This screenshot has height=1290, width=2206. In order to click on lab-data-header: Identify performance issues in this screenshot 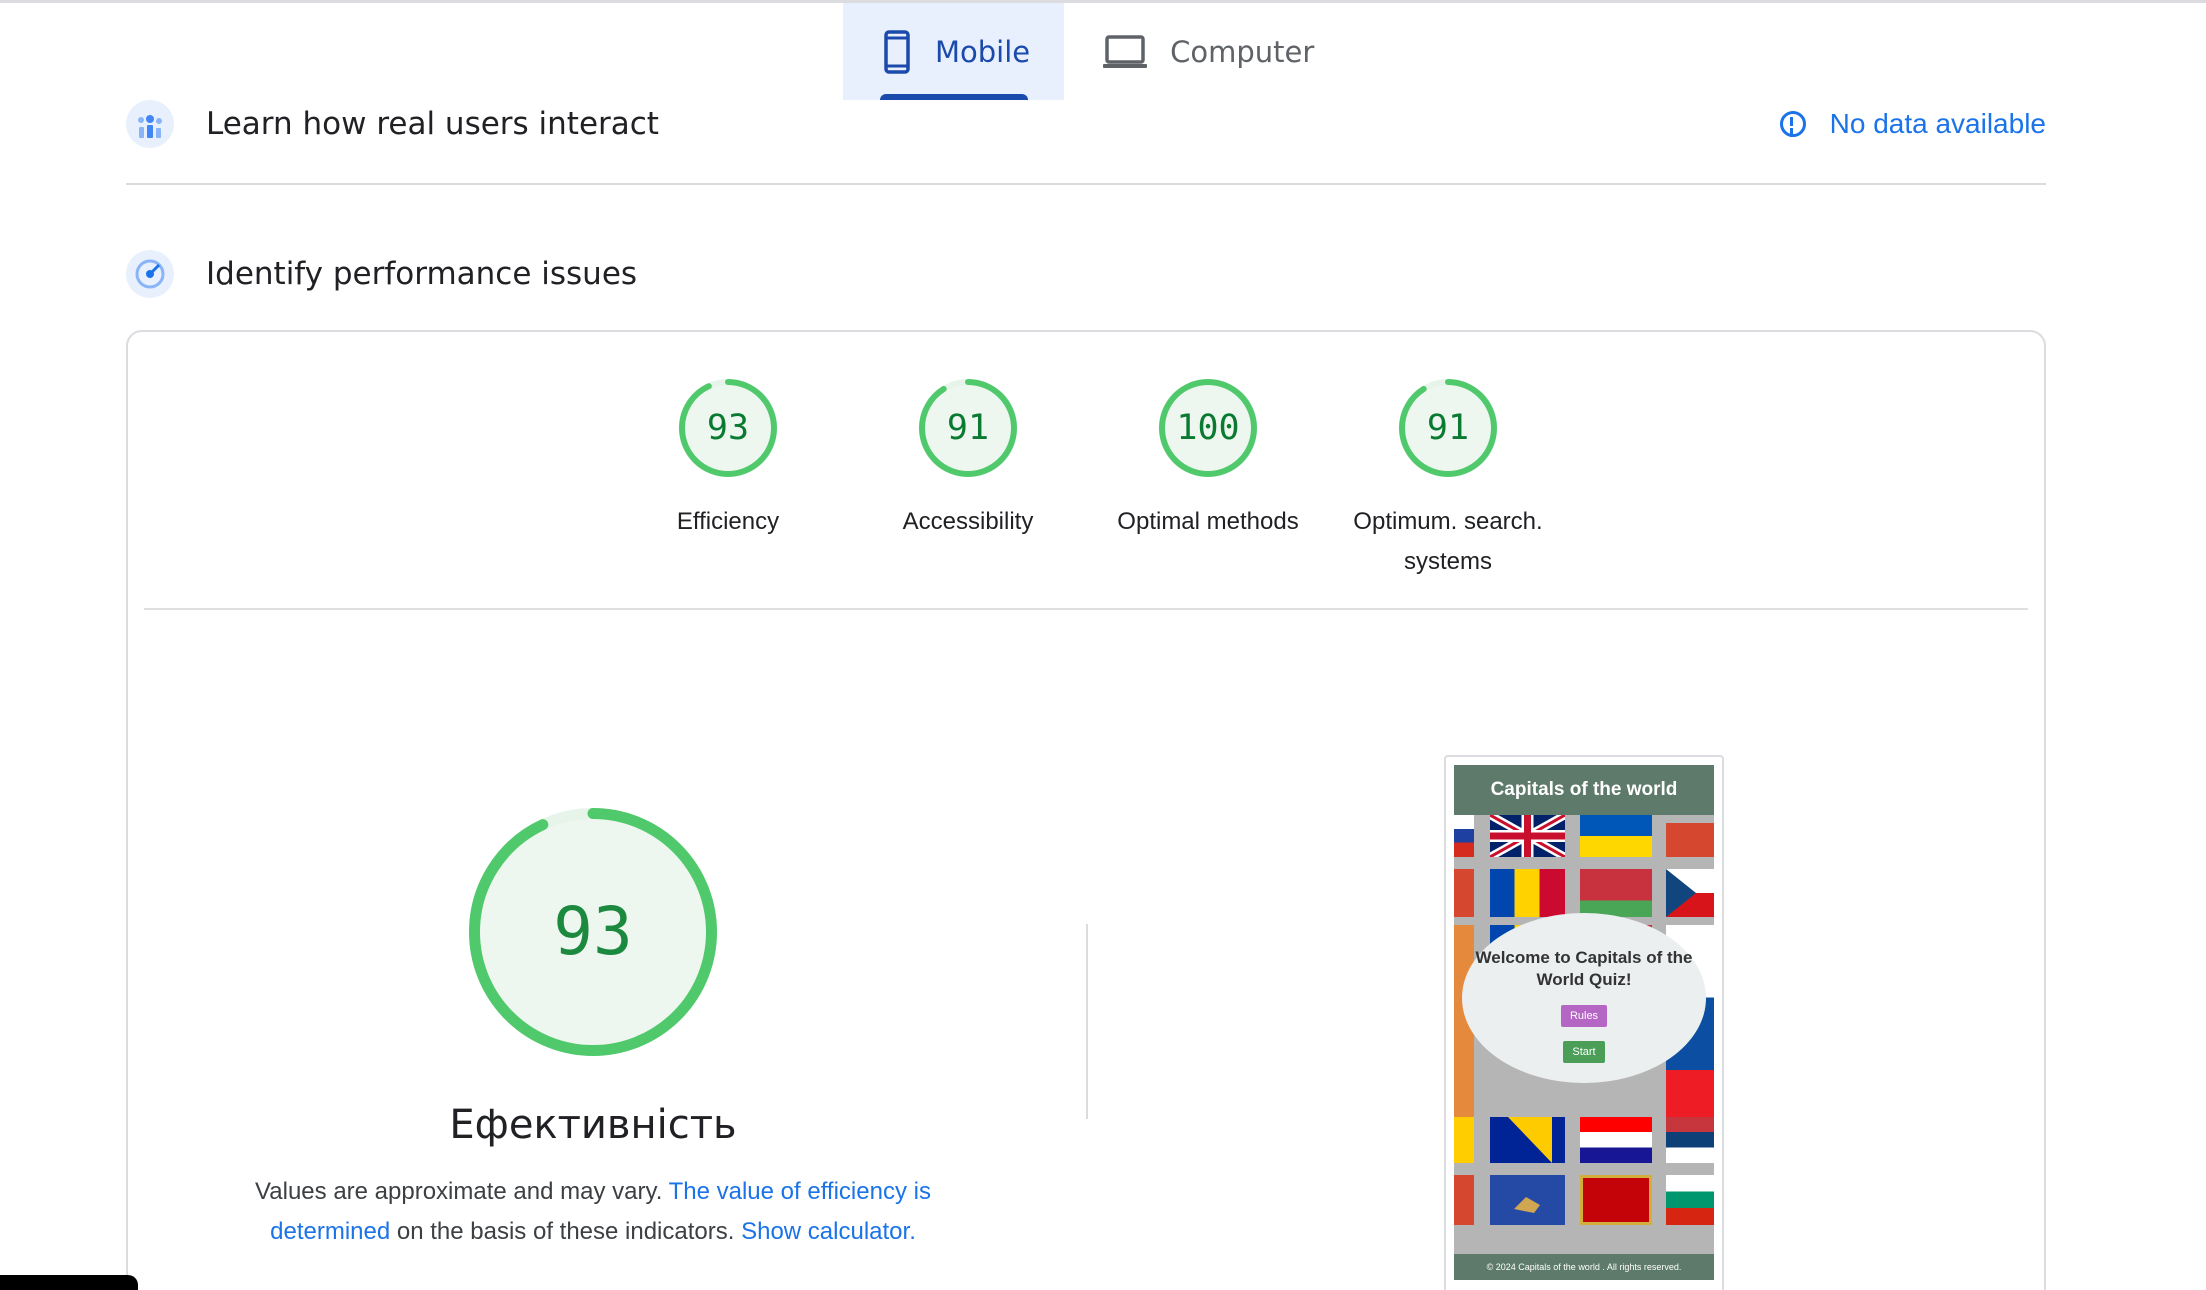, I will do `click(1086, 274)`.